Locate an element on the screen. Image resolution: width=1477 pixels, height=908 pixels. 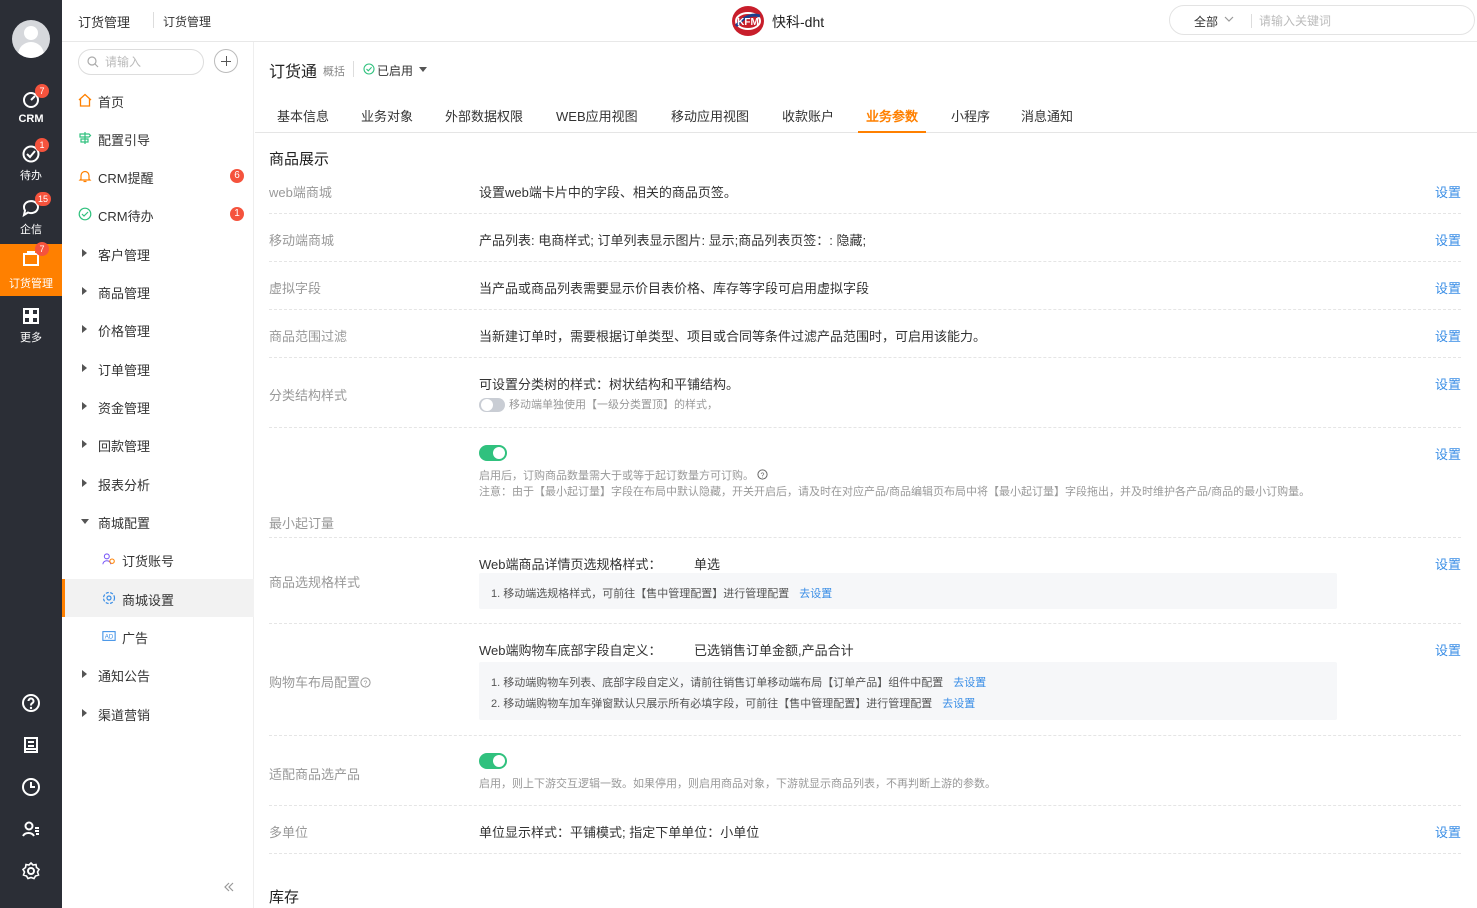
gear-icon is located at coordinates (109, 598).